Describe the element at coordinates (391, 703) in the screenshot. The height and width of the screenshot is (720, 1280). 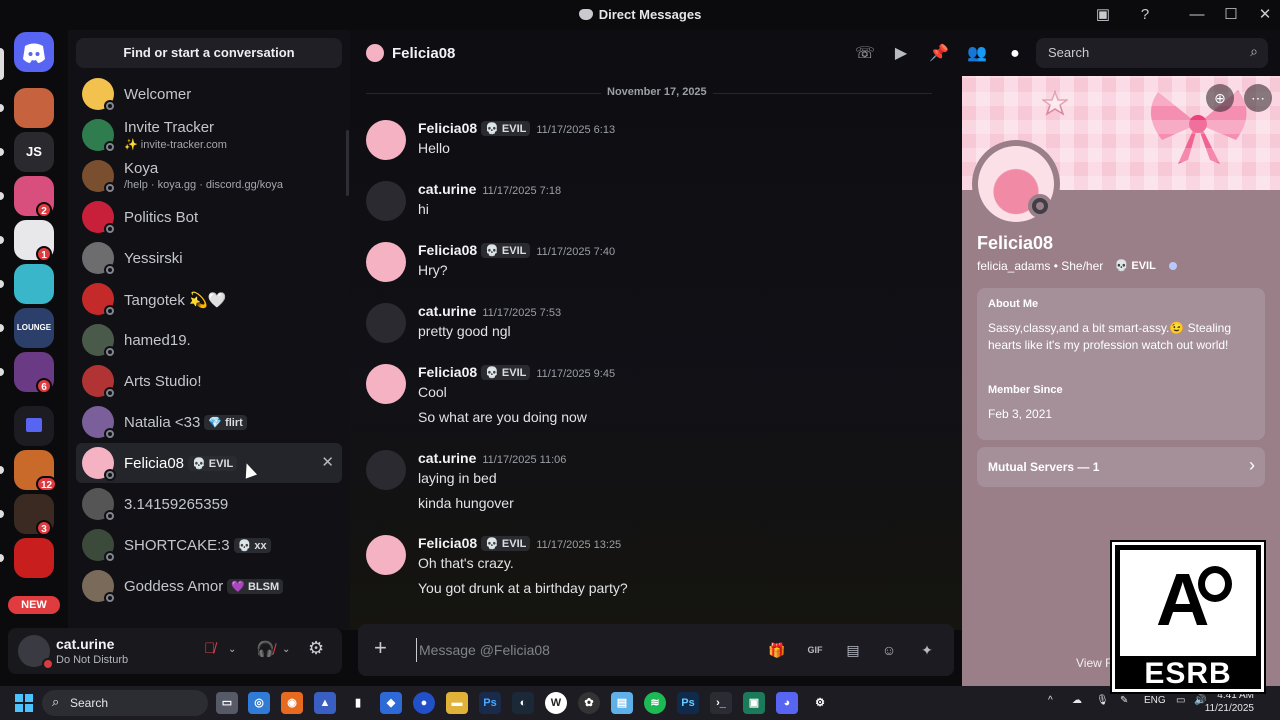
I see `defender-icon: ◆` at that location.